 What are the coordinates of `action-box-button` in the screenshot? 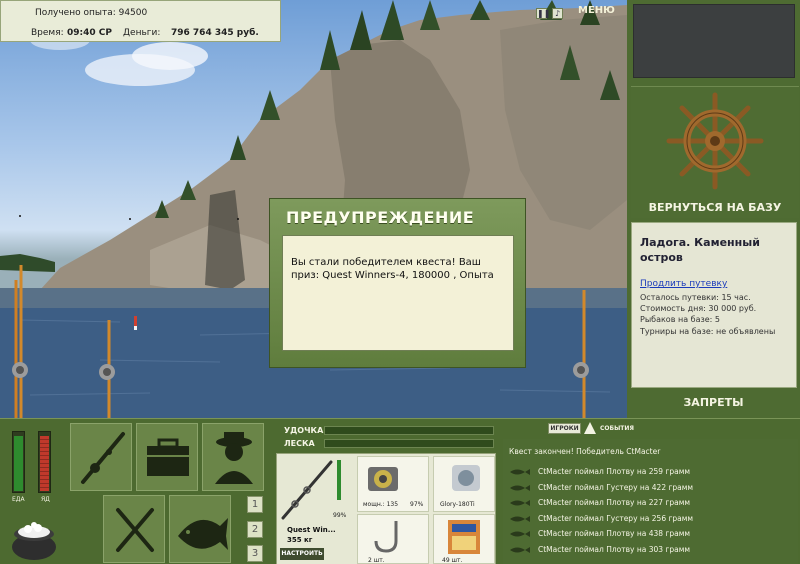 It's located at (167, 457).